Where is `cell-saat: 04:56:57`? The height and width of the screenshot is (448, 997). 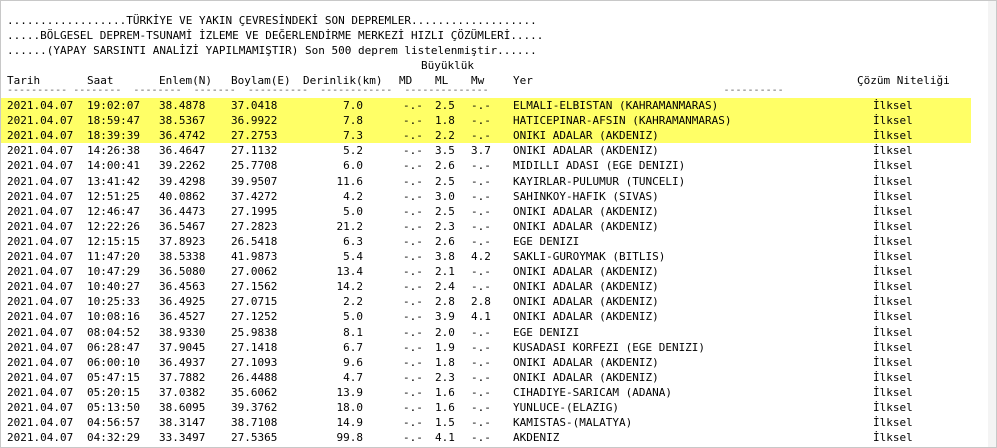 cell-saat: 04:56:57 is located at coordinates (113, 422).